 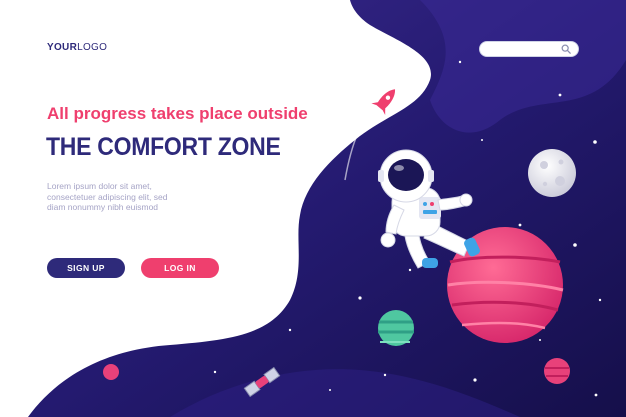 What do you see at coordinates (566, 49) in the screenshot?
I see `search-icon` at bounding box center [566, 49].